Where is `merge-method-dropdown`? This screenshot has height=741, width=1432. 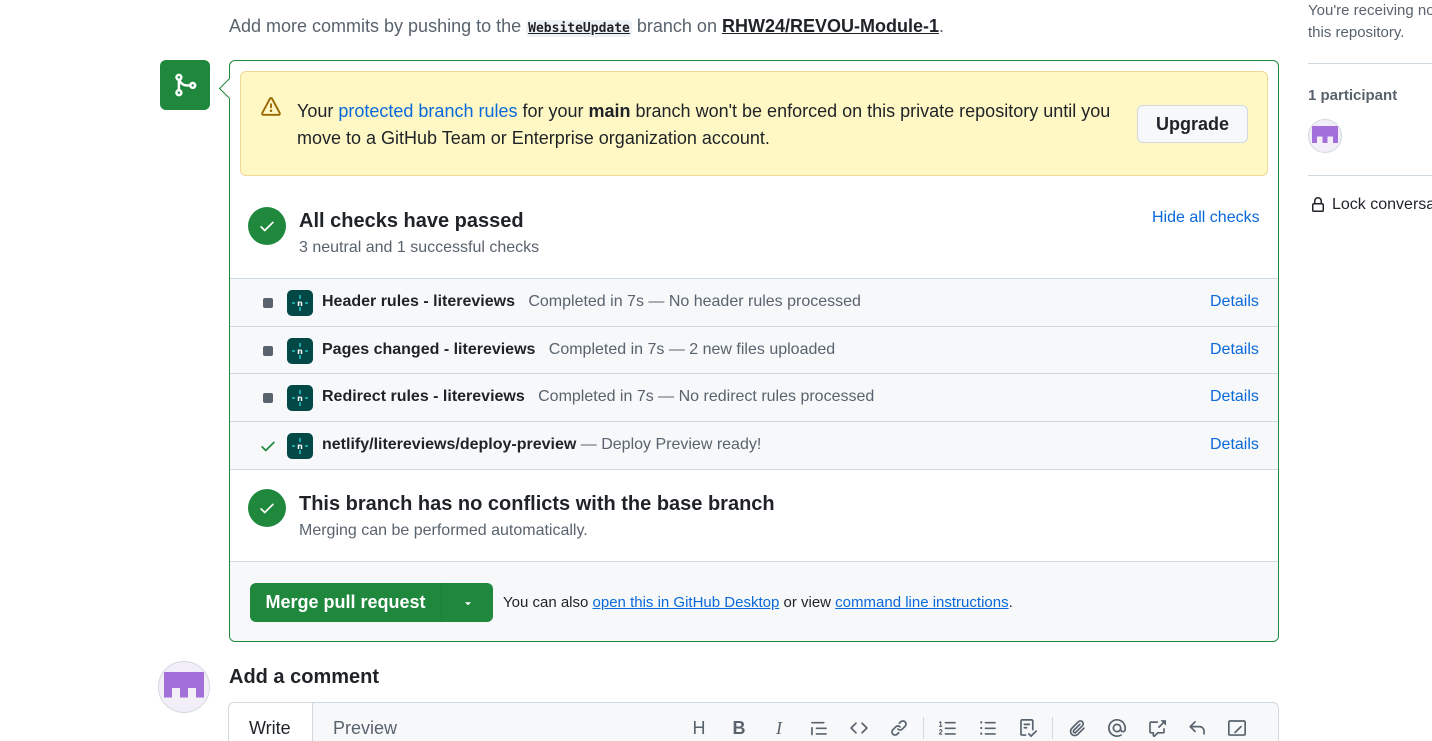 merge-method-dropdown is located at coordinates (467, 602).